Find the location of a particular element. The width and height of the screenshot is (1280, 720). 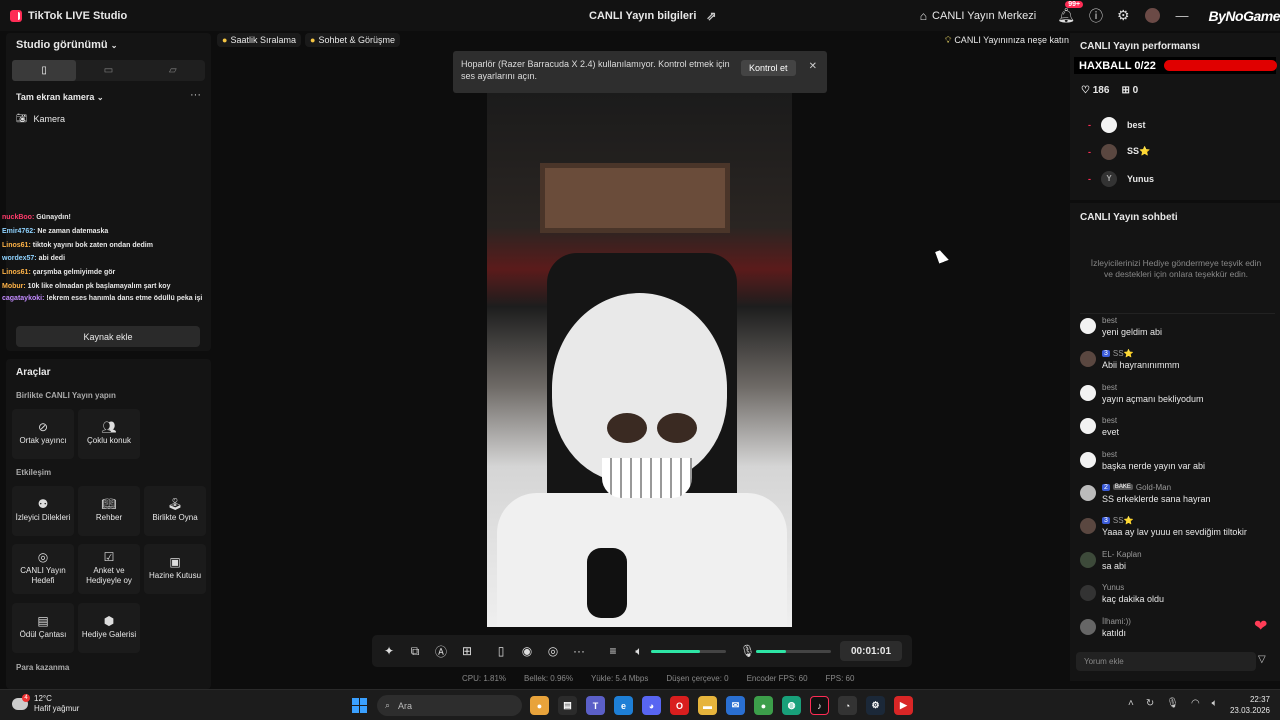

hourly-ranking-chip: ● Saatlik Sıralama is located at coordinates (259, 40).